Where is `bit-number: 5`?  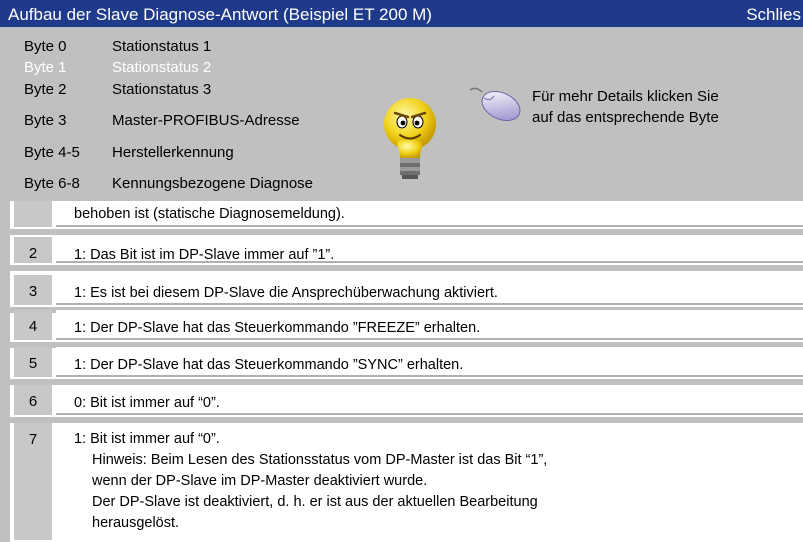 bit-number: 5 is located at coordinates (33, 362).